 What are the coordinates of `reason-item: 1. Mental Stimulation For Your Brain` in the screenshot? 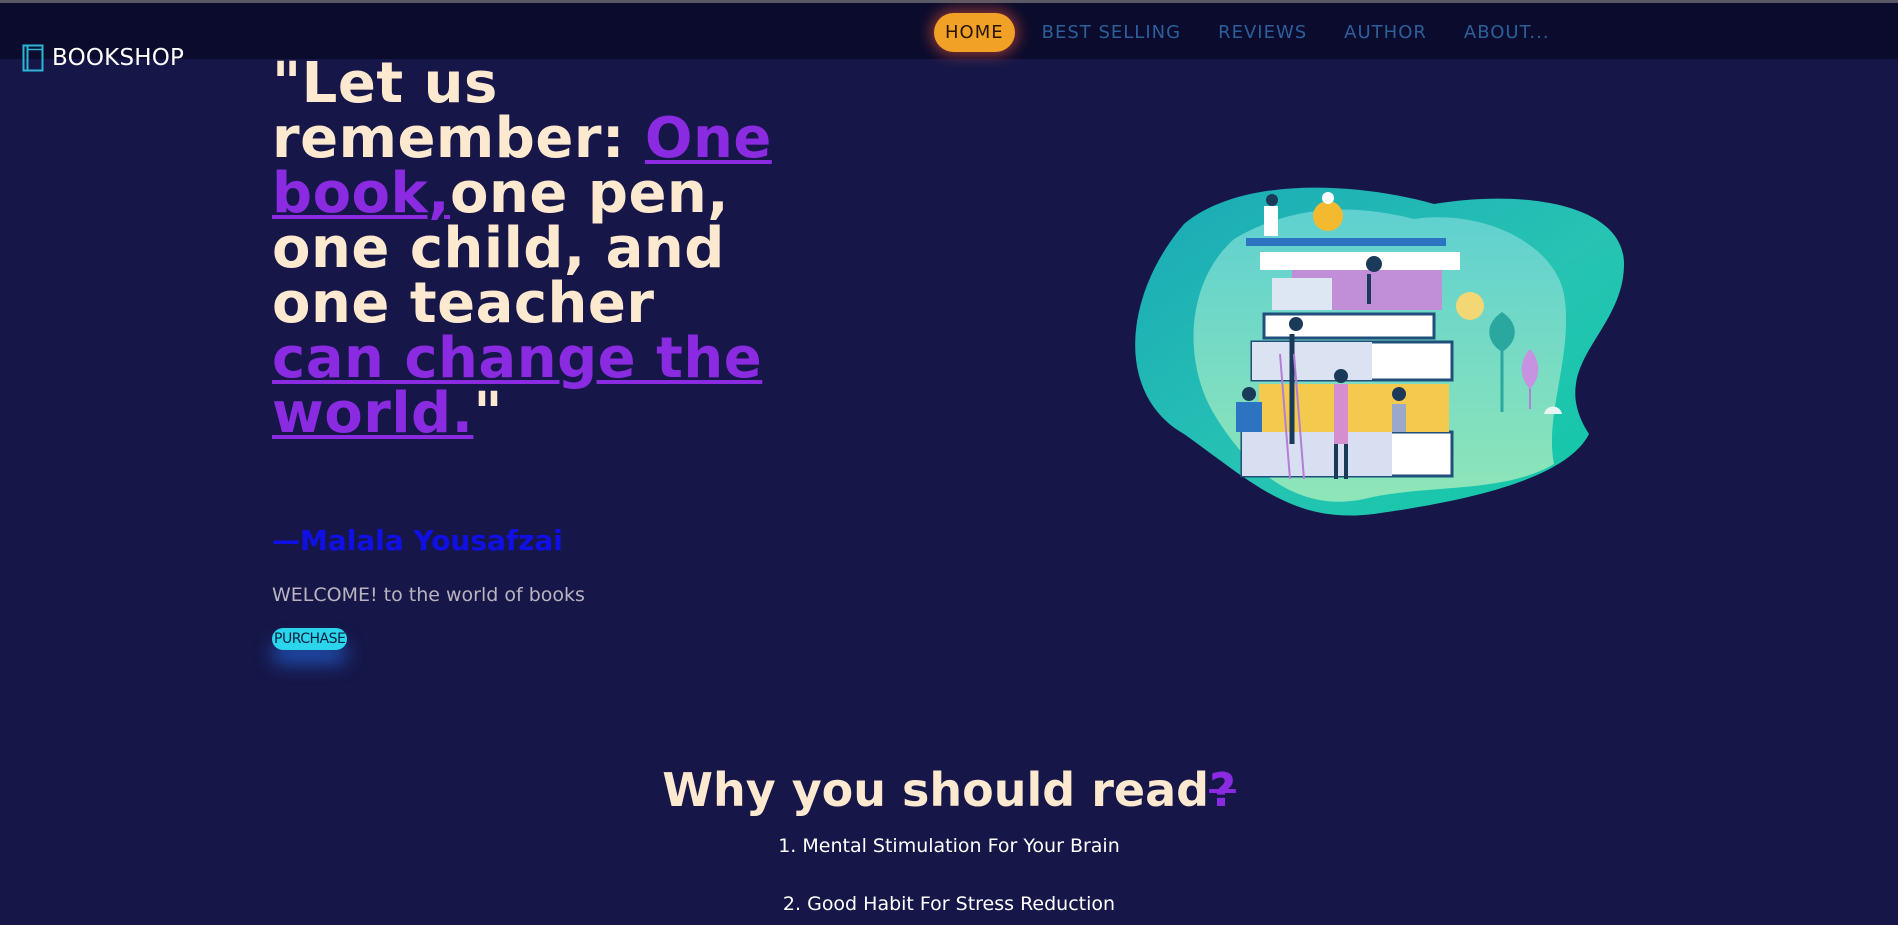 It's located at (949, 846).